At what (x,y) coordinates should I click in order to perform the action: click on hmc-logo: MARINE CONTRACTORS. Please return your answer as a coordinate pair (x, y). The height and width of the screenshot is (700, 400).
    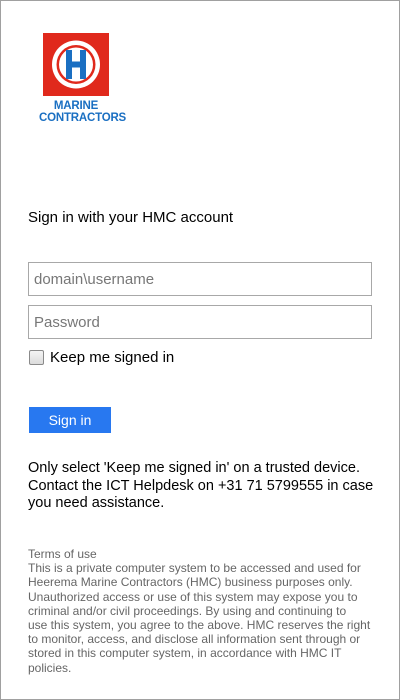
    Looking at the image, I should click on (82, 78).